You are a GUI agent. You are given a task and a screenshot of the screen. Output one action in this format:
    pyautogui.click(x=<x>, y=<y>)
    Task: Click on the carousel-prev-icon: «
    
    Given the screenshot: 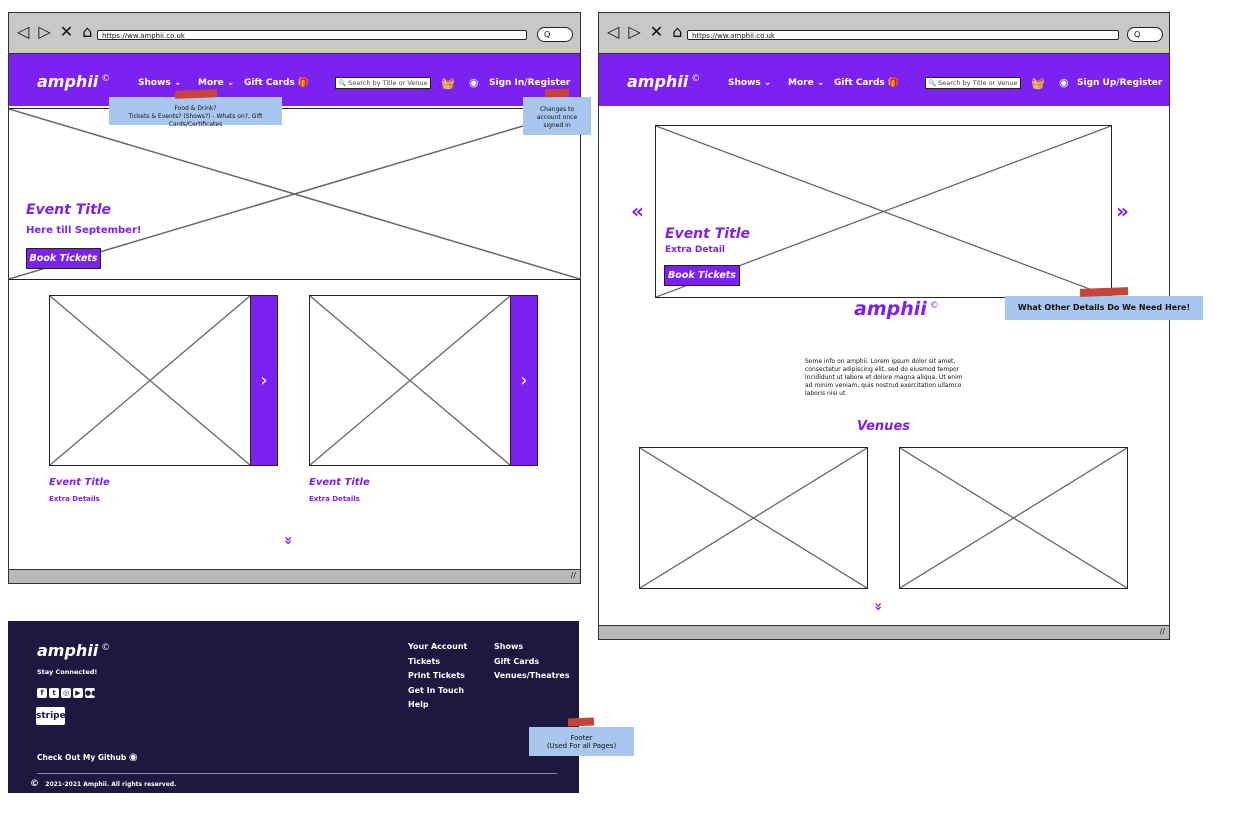 What is the action you would take?
    pyautogui.click(x=637, y=211)
    